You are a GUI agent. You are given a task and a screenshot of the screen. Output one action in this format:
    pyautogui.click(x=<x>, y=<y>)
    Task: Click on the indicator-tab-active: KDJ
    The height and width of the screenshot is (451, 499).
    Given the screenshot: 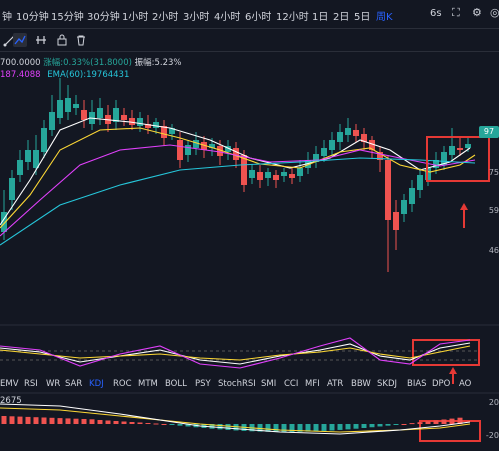 What is the action you would take?
    pyautogui.click(x=96, y=384)
    